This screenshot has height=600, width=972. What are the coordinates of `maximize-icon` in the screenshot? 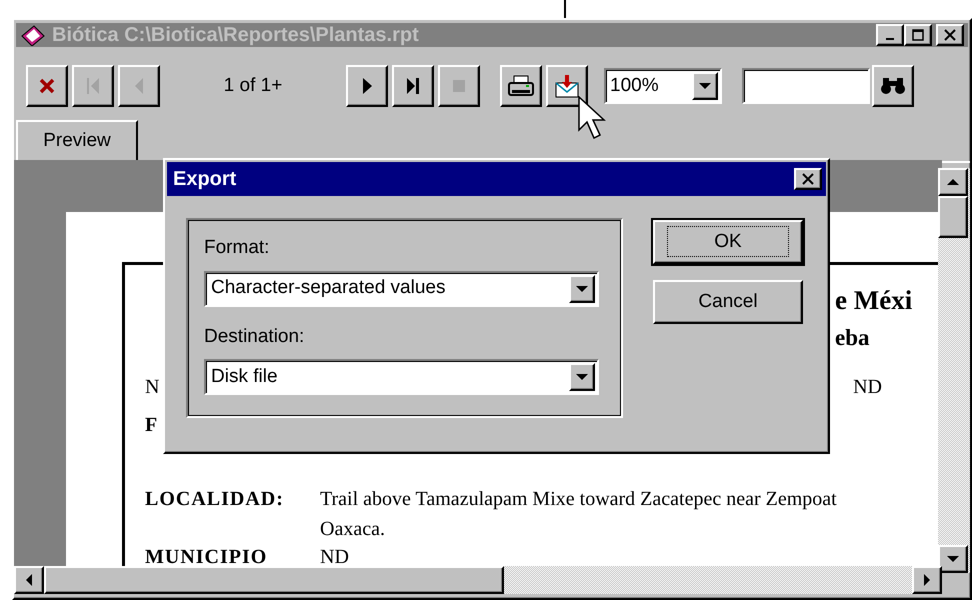 It's located at (918, 35).